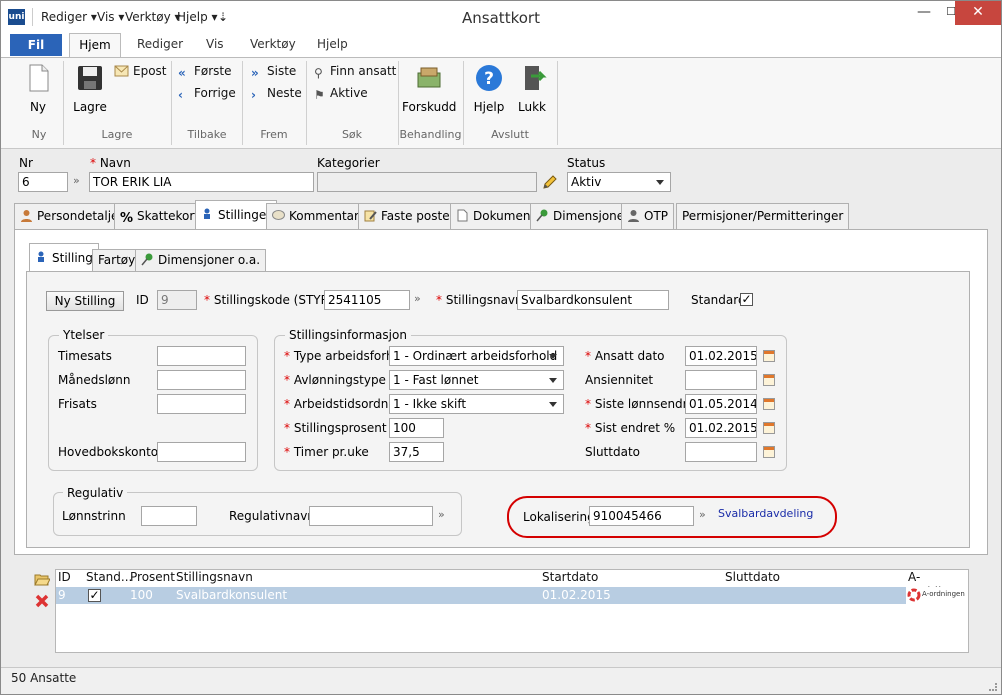  What do you see at coordinates (90, 88) in the screenshot?
I see `lagre-button: Lagre` at bounding box center [90, 88].